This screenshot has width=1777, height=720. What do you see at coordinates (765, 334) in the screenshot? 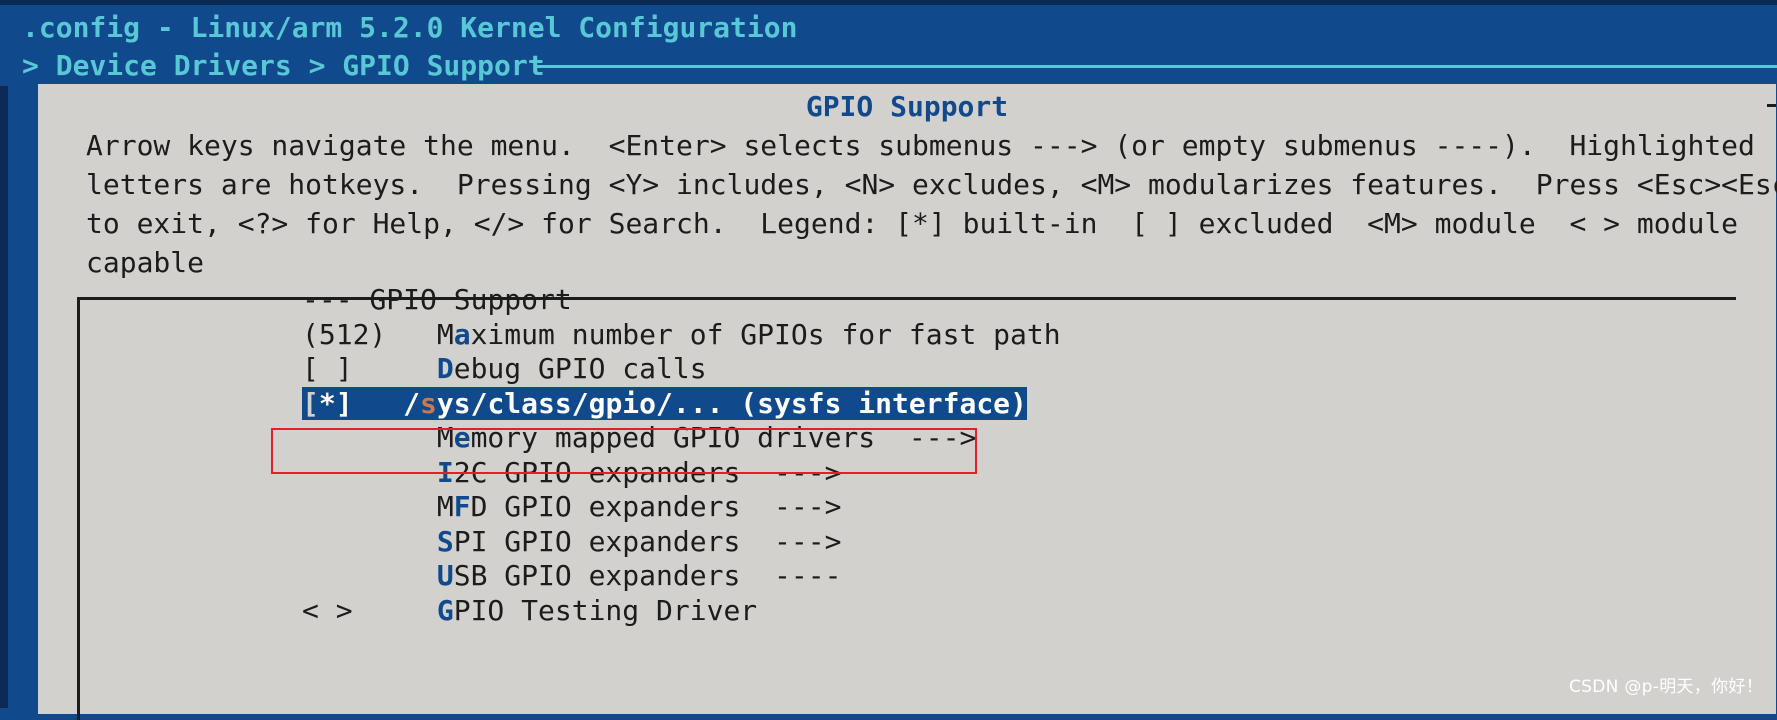
I see `menu-item-label: ximum number of GPIOs for fast path` at bounding box center [765, 334].